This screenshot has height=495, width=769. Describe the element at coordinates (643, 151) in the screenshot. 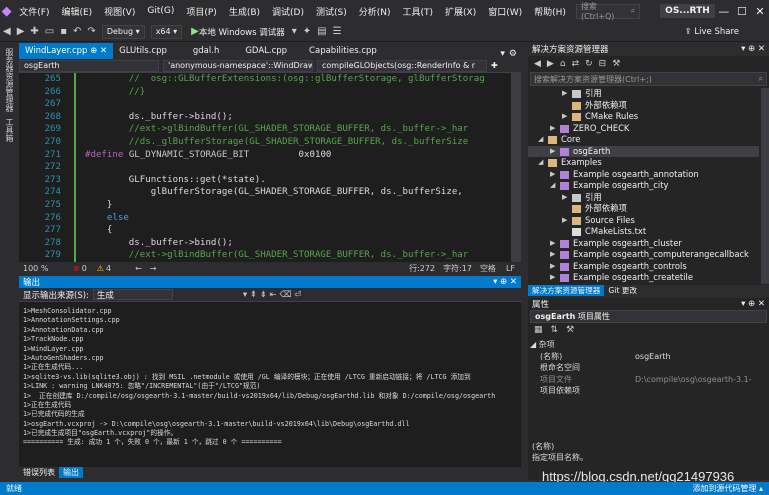

I see `tree-node: ▶ osgEarth` at that location.